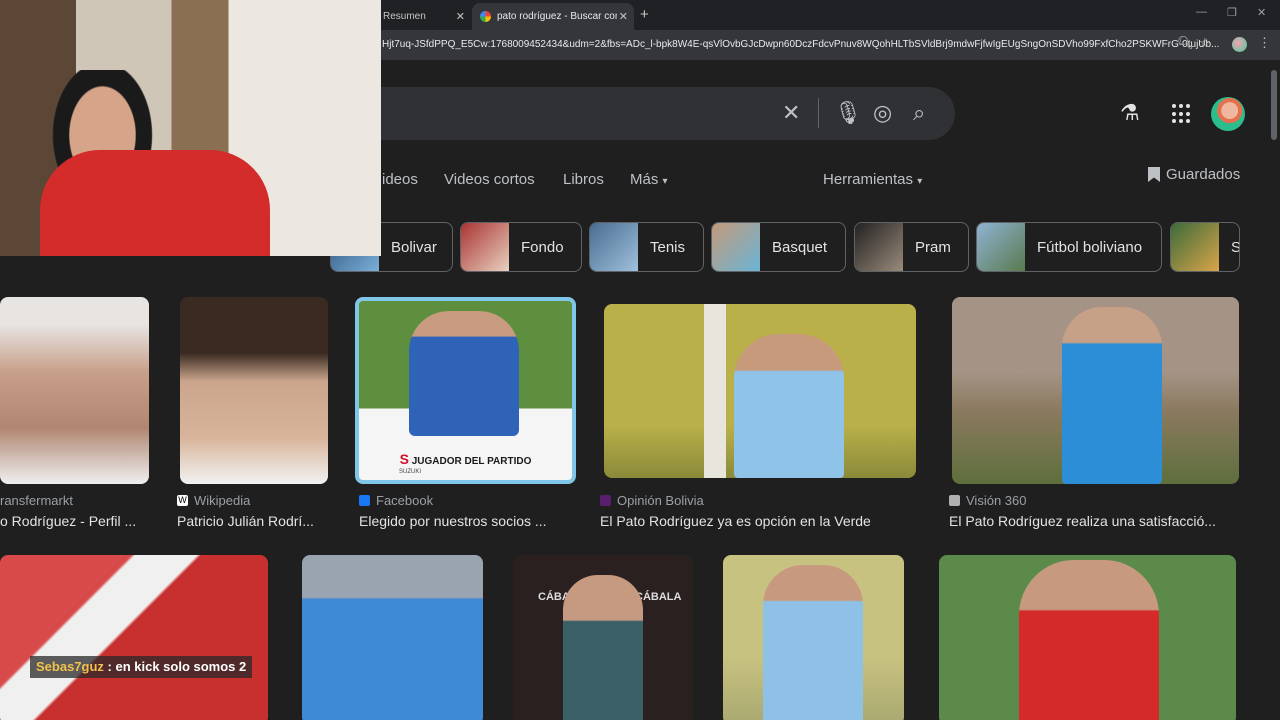 This screenshot has height=720, width=1280. What do you see at coordinates (364, 500) in the screenshot?
I see `facebook-icon` at bounding box center [364, 500].